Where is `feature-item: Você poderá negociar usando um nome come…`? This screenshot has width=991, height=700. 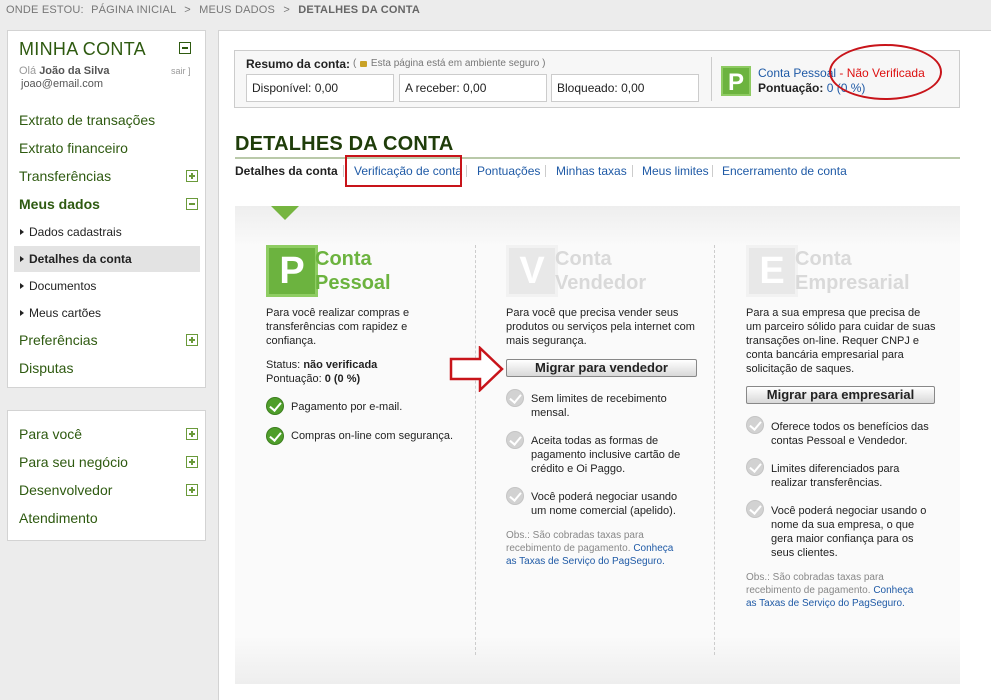
feature-item: Você poderá negociar usando um nome come… is located at coordinates (604, 504).